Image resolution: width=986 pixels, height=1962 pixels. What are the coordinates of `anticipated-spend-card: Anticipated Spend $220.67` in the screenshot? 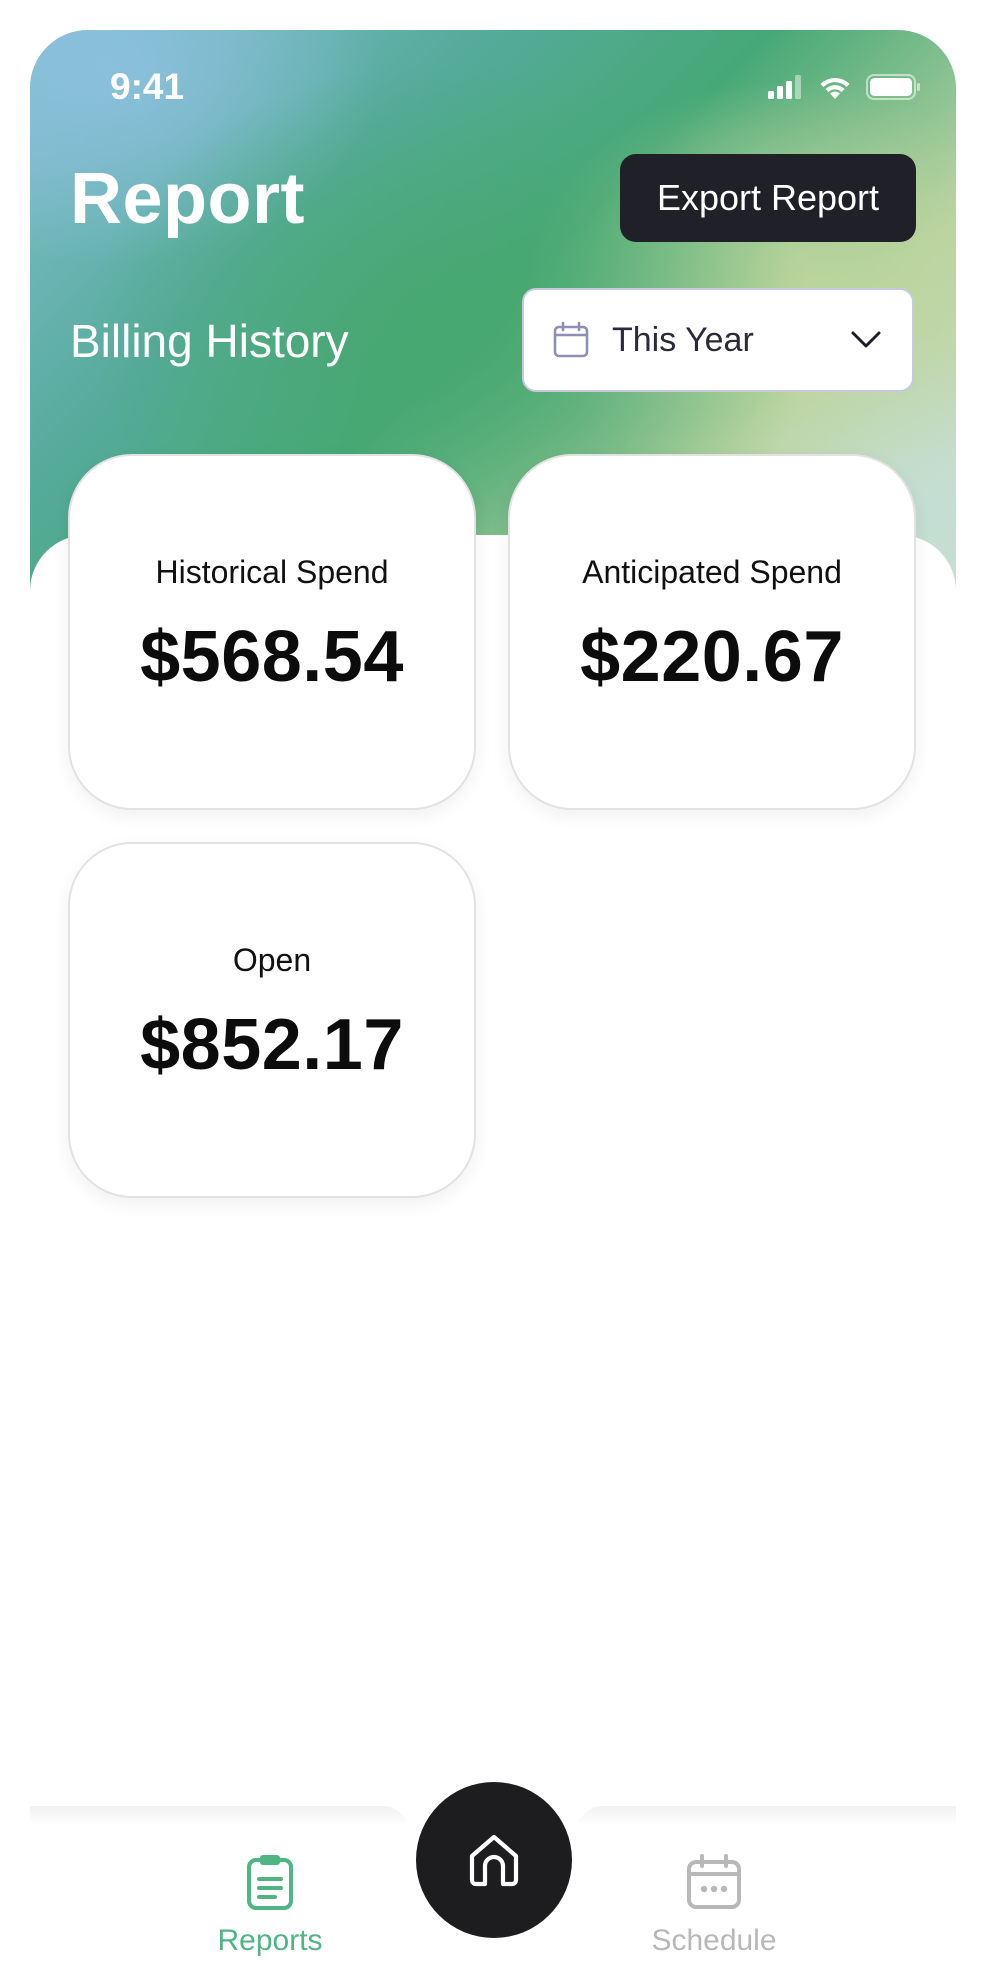 It's located at (712, 632).